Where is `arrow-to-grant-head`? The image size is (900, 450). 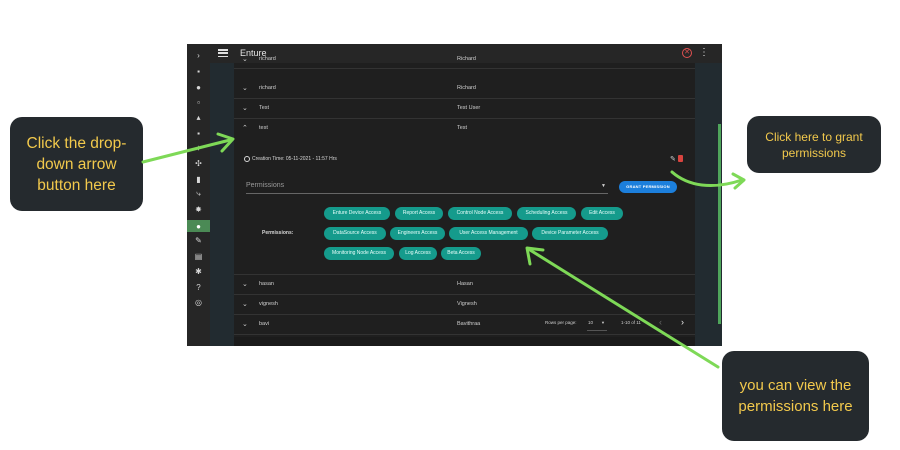
arrow-to-grant-head is located at coordinates (738, 181).